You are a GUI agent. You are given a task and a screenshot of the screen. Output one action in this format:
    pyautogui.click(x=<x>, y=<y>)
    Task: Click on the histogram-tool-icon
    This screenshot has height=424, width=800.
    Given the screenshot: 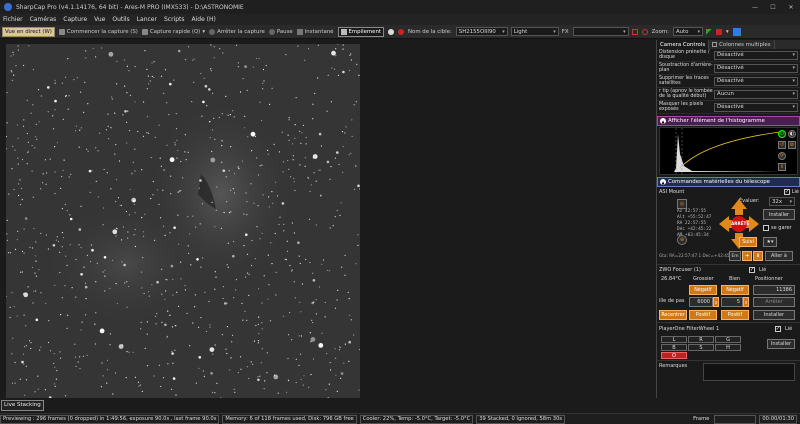 What is the action you would take?
    pyautogui.click(x=708, y=31)
    